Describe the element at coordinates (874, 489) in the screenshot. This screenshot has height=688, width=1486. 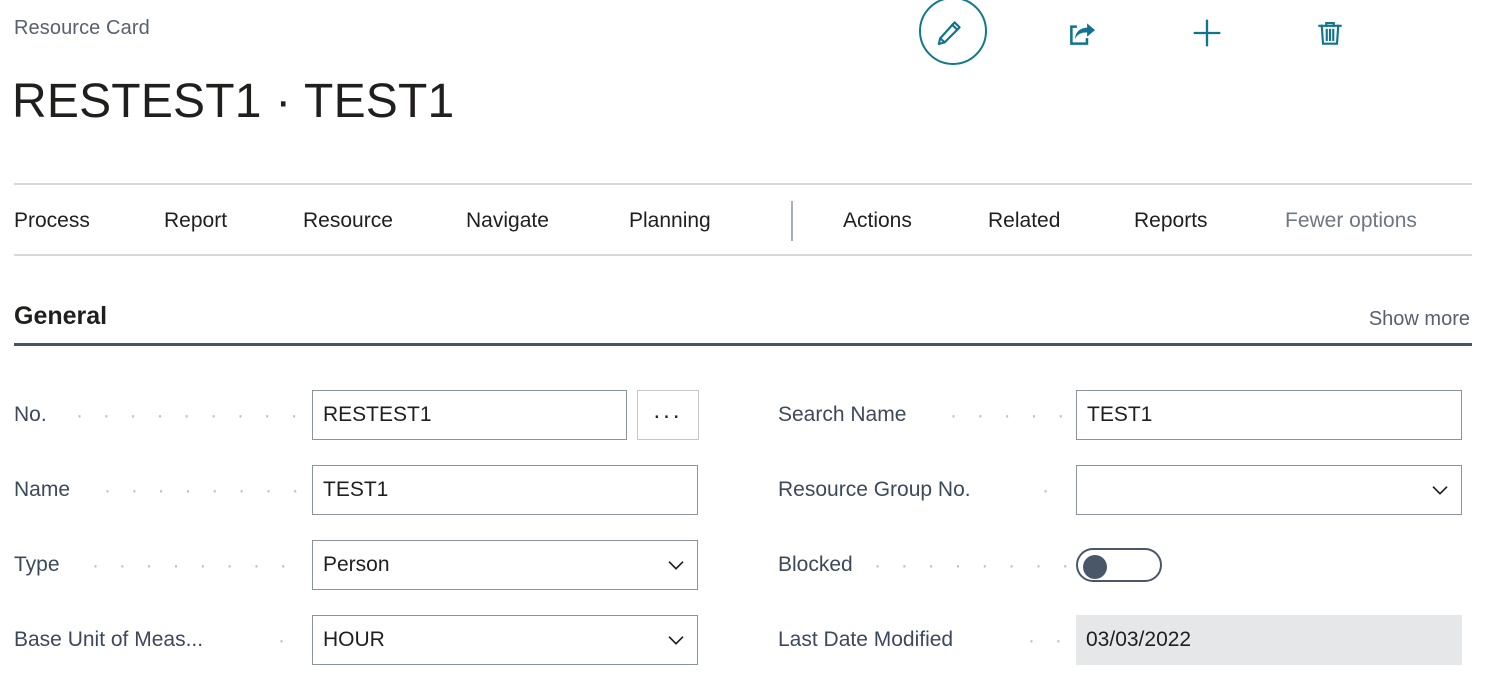
I see `field-resource-group-no-label: Resource Group No.` at that location.